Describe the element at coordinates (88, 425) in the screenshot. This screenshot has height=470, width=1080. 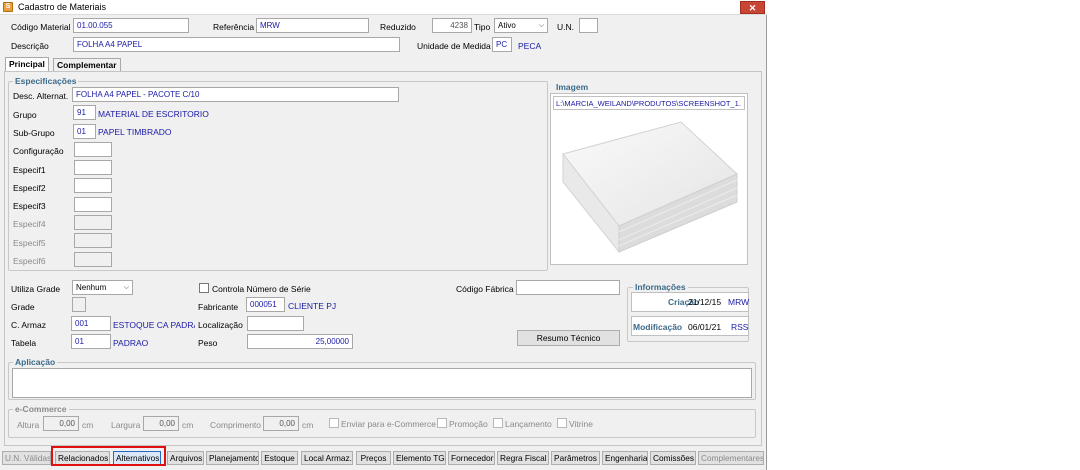
I see `altura-unit: cm` at that location.